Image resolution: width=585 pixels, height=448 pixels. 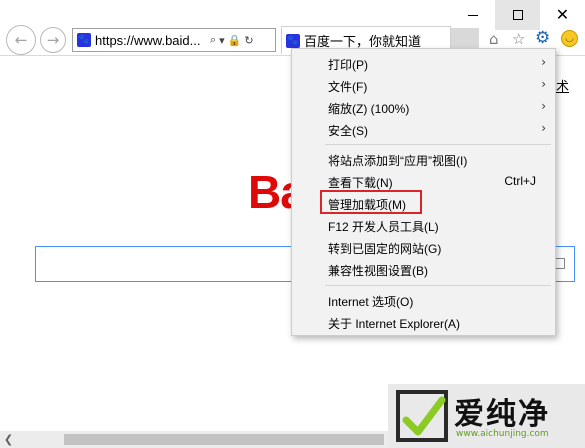 What do you see at coordinates (423, 129) in the screenshot?
I see `menu-item-safety: 安全(S) ›` at bounding box center [423, 129].